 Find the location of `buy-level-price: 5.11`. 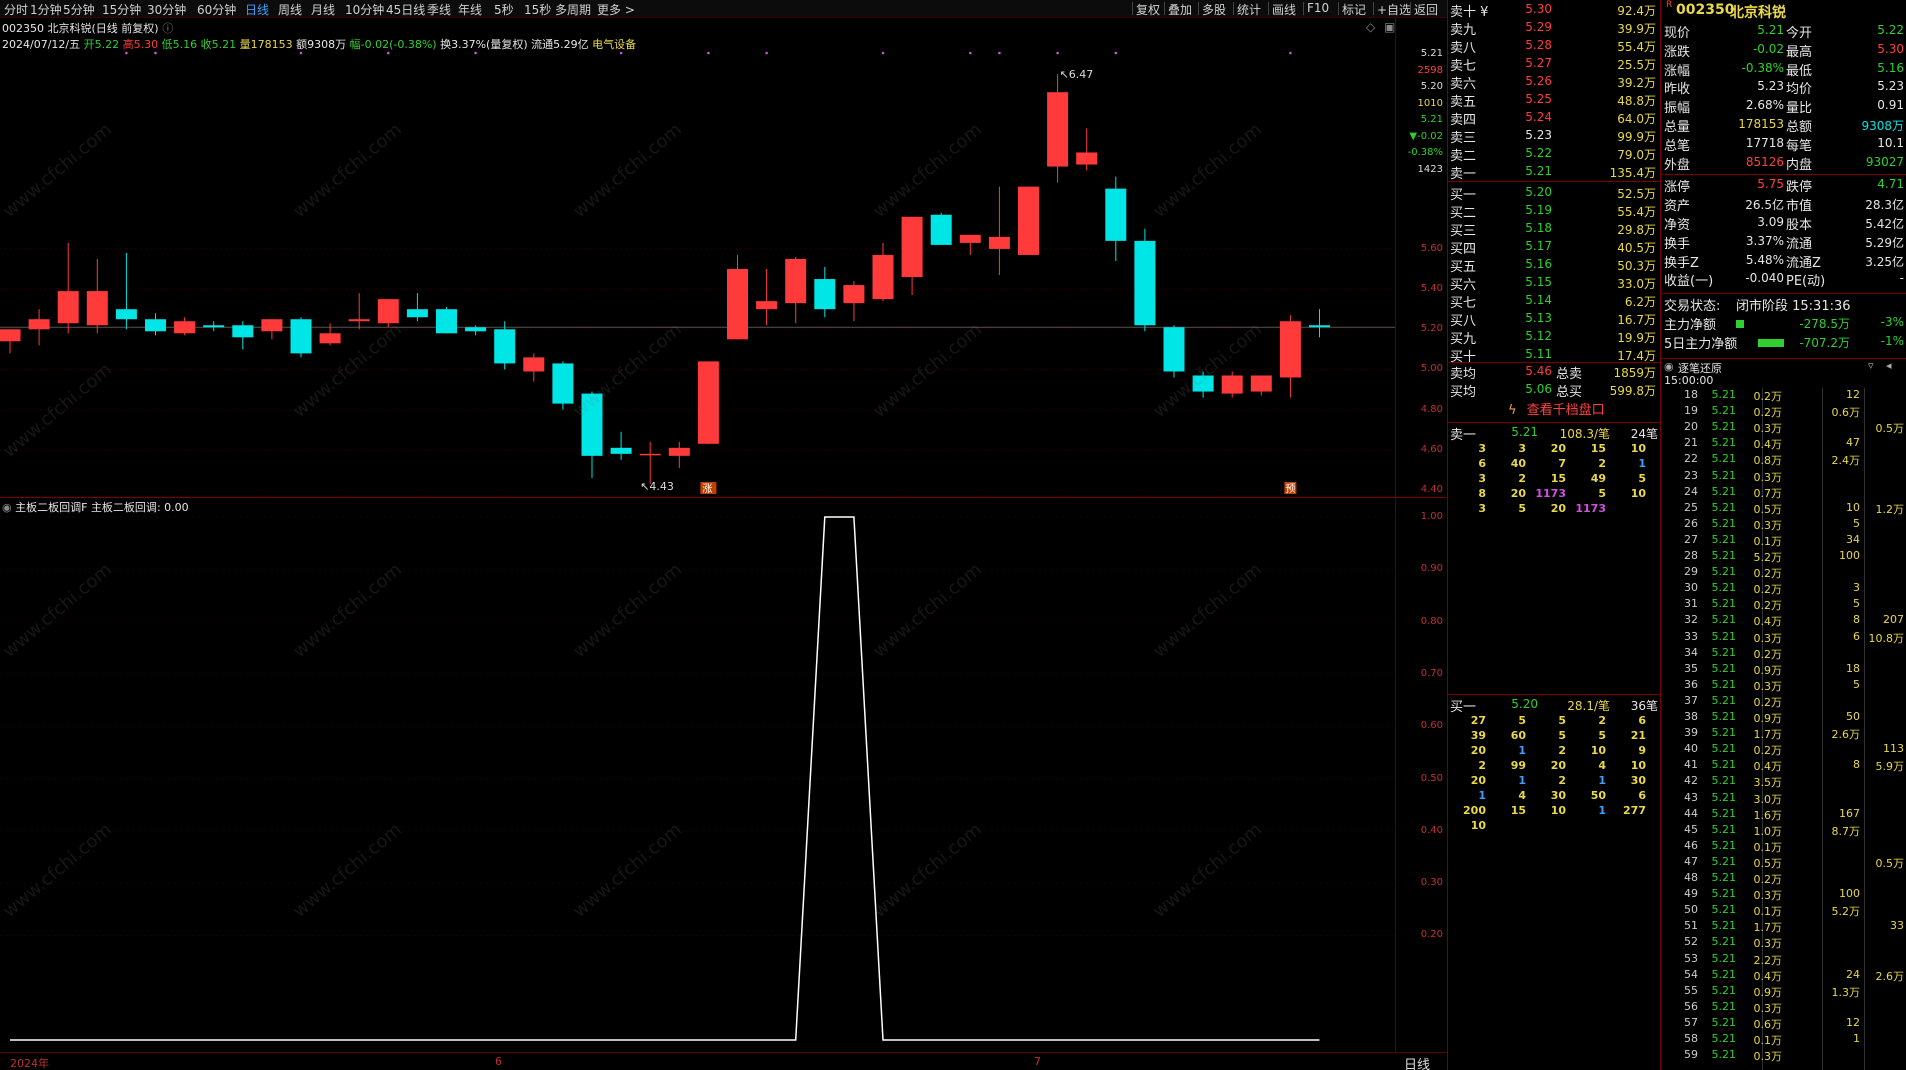

buy-level-price: 5.11 is located at coordinates (1530, 354).